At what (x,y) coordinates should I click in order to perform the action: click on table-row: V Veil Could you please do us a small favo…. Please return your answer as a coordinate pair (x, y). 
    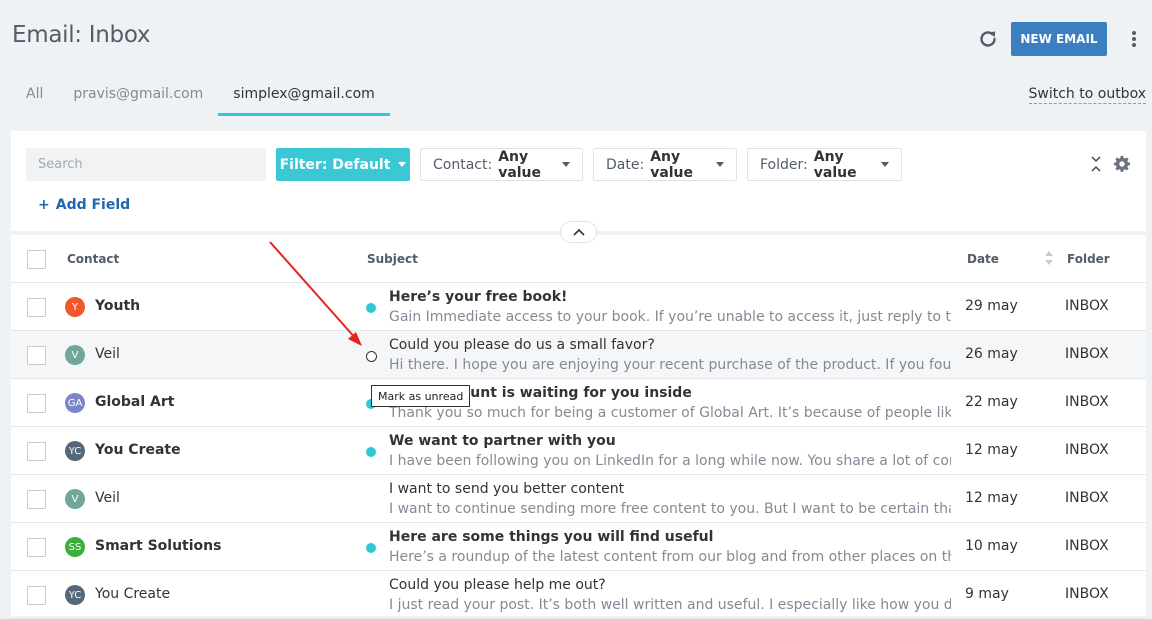
    Looking at the image, I should click on (578, 355).